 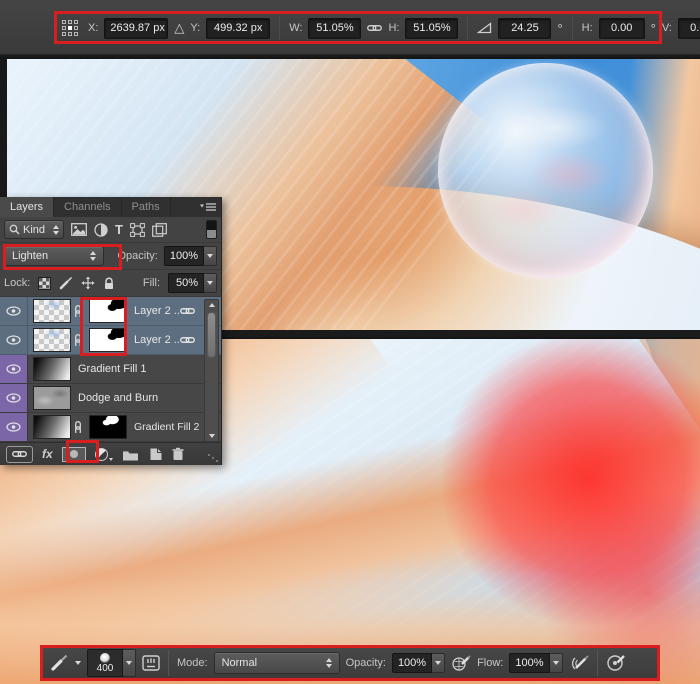 I want to click on reference-point-icon, so click(x=70, y=28).